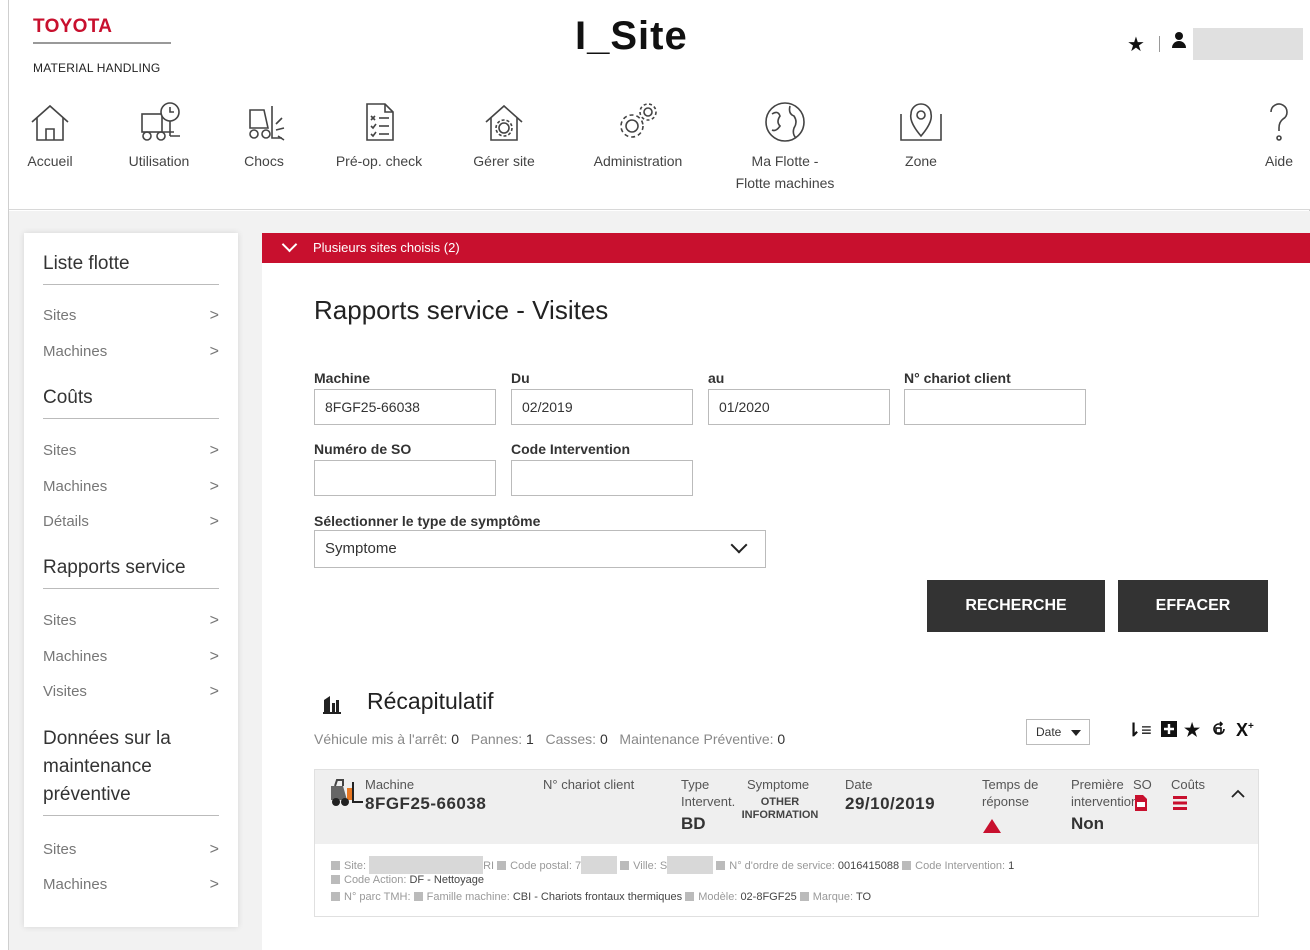 The width and height of the screenshot is (1310, 950). What do you see at coordinates (159, 136) in the screenshot?
I see `nav-utilisation: Utilisation` at bounding box center [159, 136].